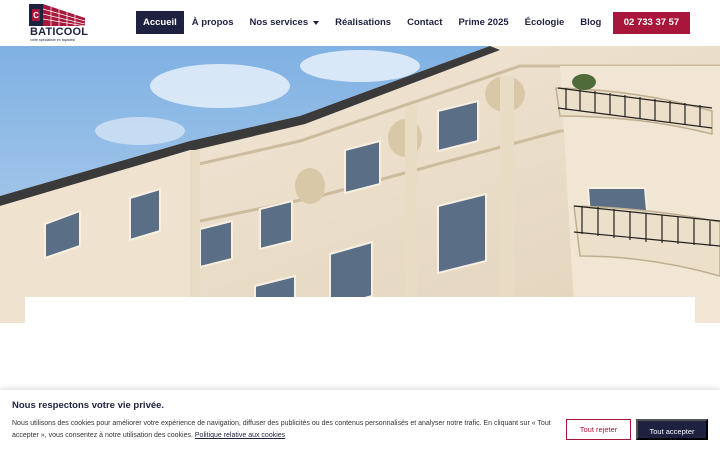  I want to click on accept-all-button: Tout accepter, so click(672, 429).